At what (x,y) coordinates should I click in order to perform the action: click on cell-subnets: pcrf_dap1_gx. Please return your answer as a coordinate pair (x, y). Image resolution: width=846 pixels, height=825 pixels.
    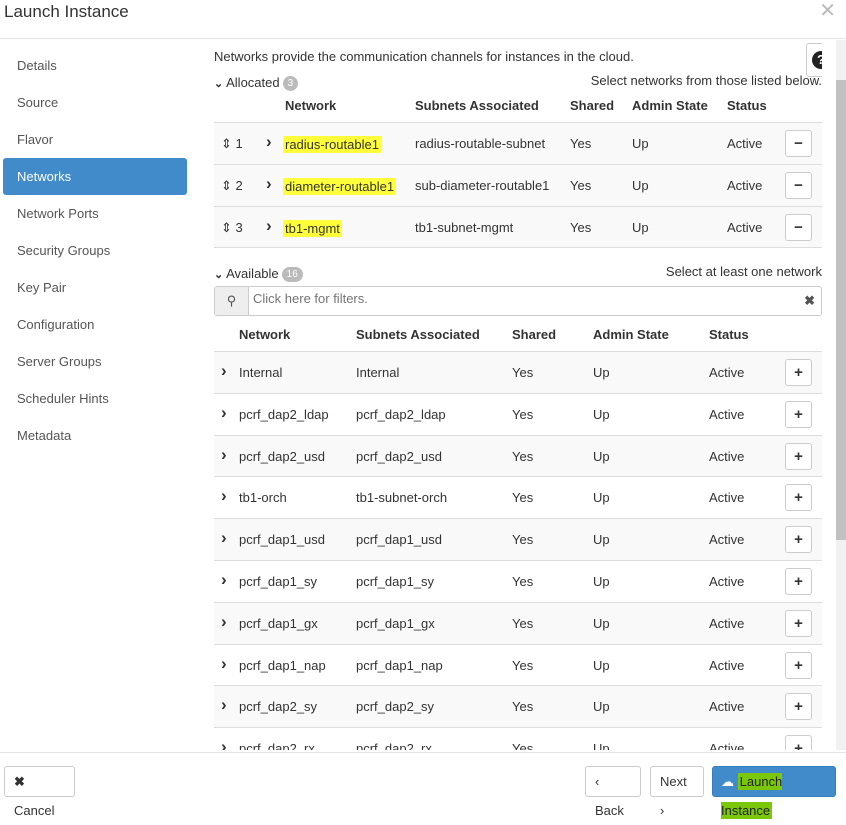
    Looking at the image, I should click on (395, 623).